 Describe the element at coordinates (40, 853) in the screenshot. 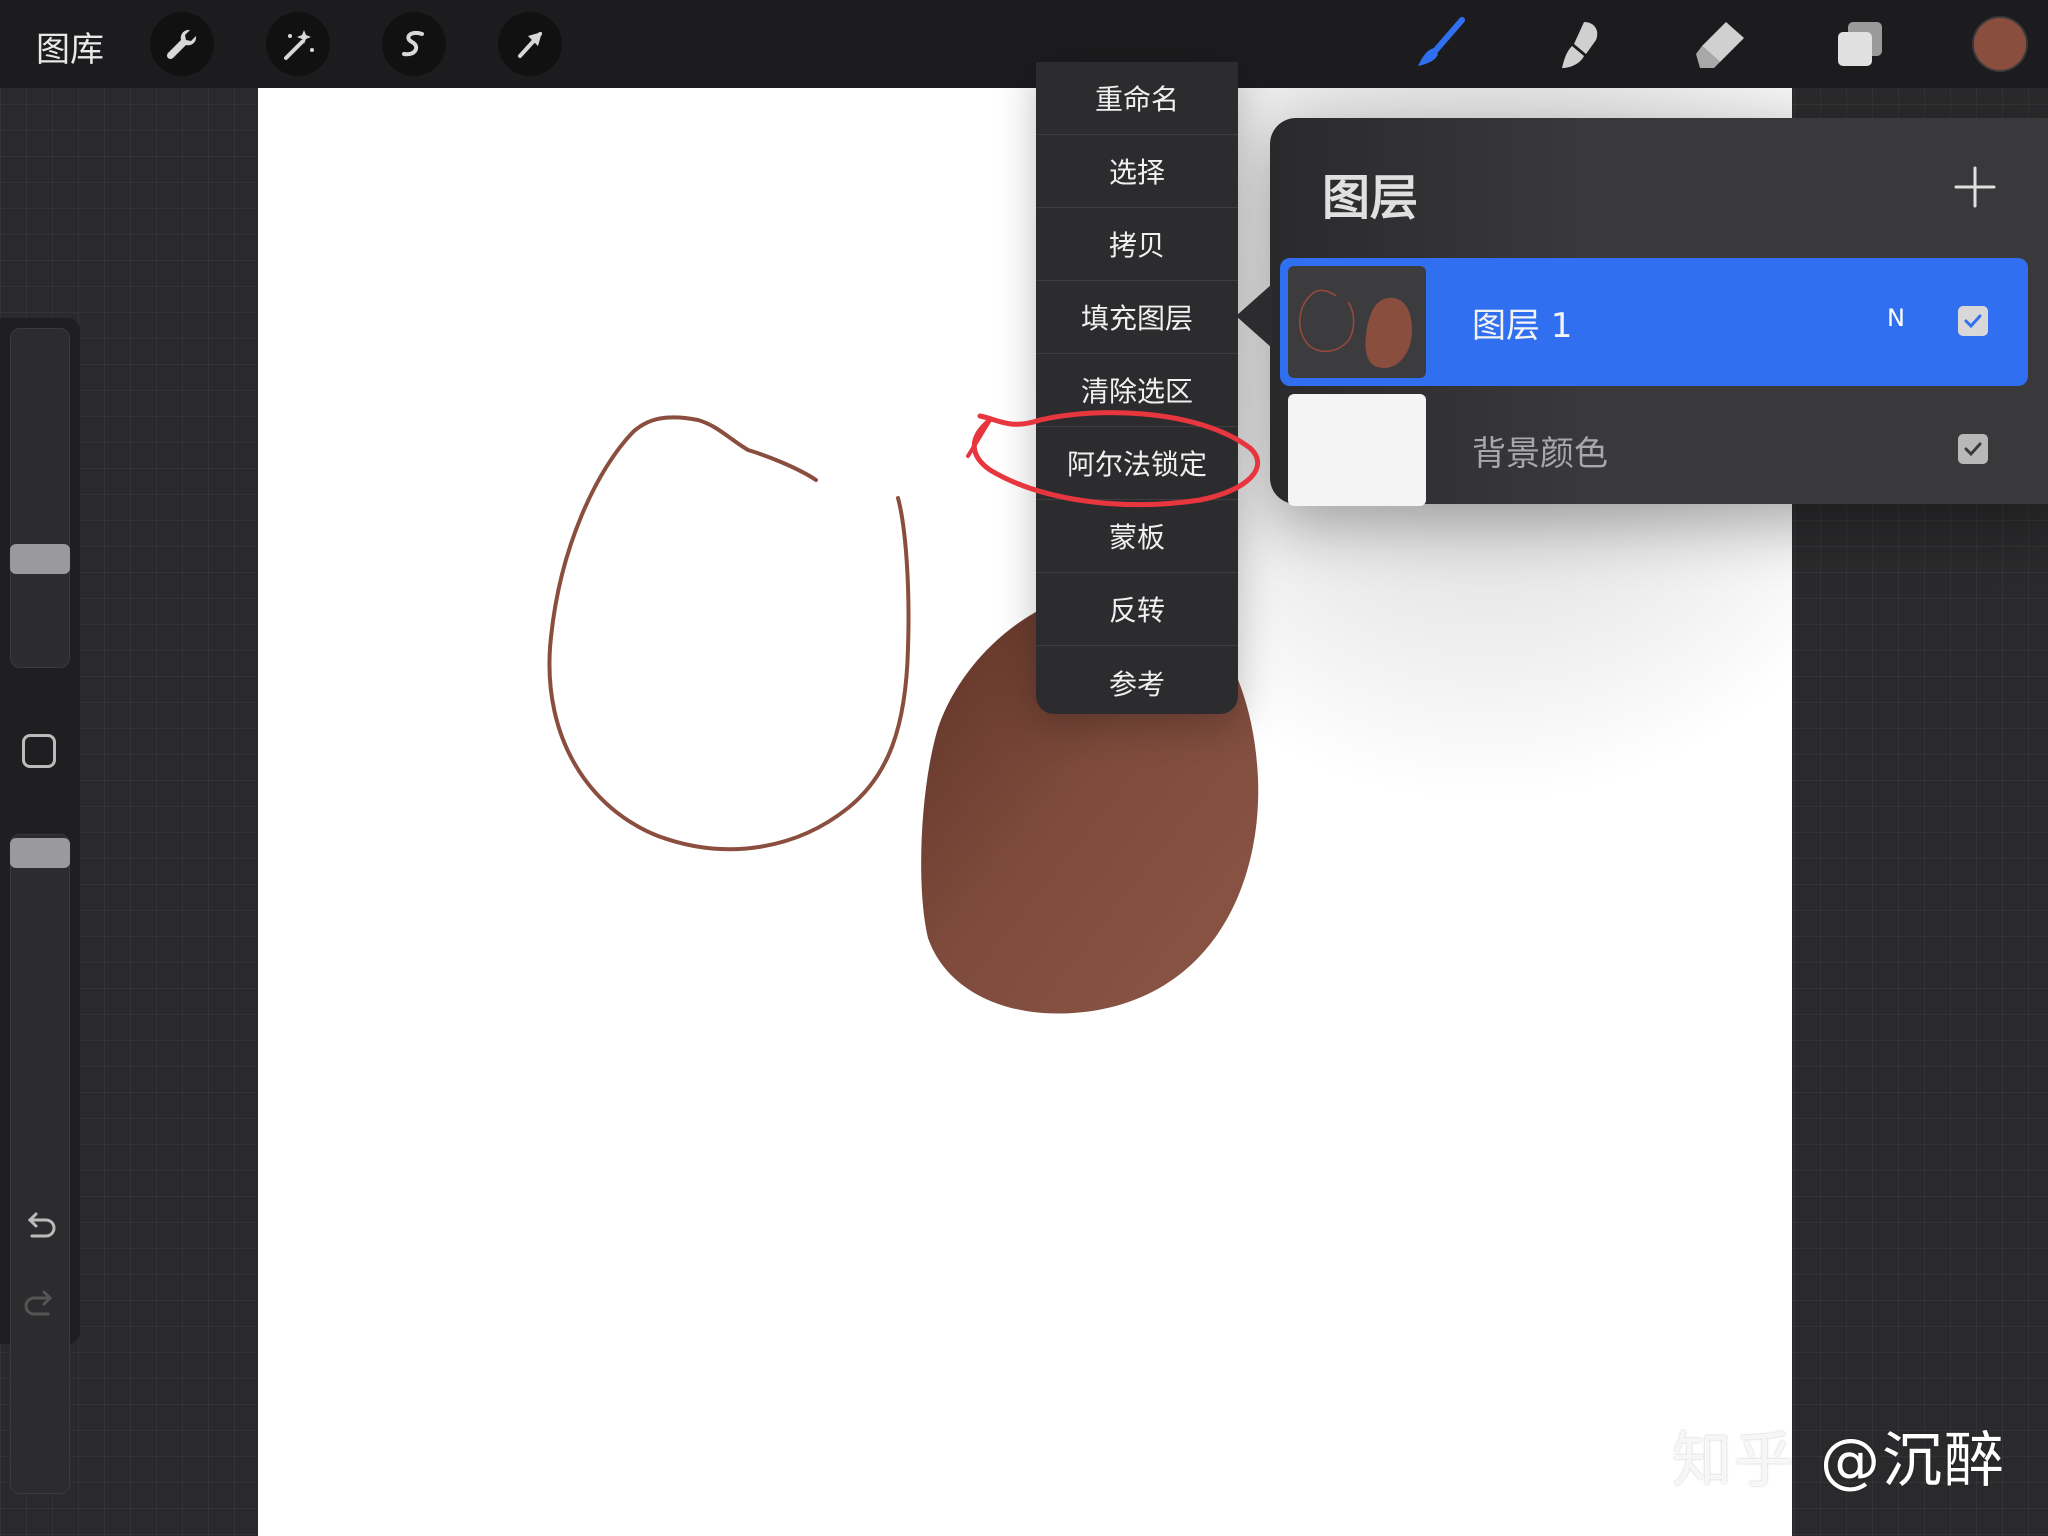

I see `opacity-thumb` at that location.